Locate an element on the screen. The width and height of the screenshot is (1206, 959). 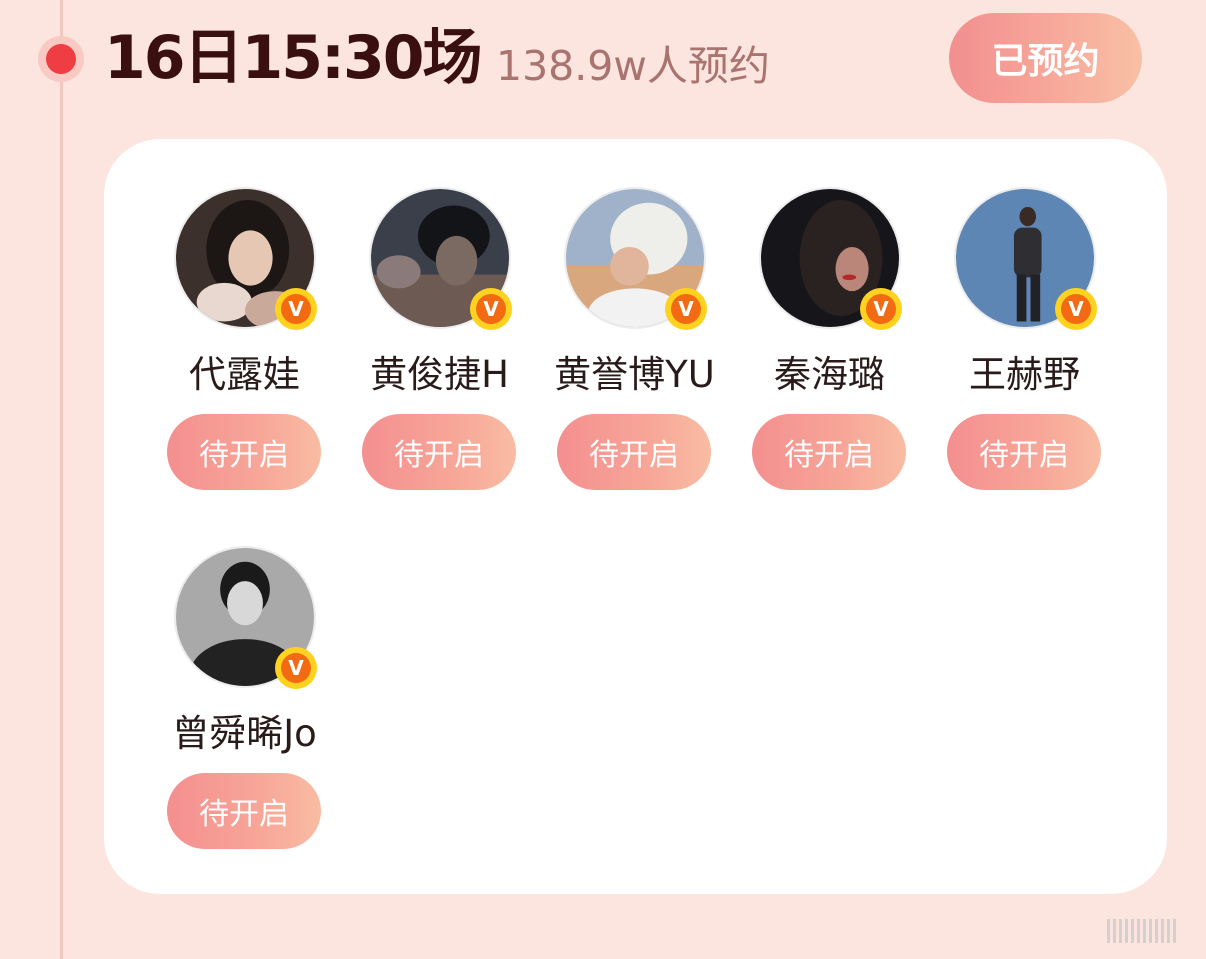
timeline-dot-core is located at coordinates (61, 59).